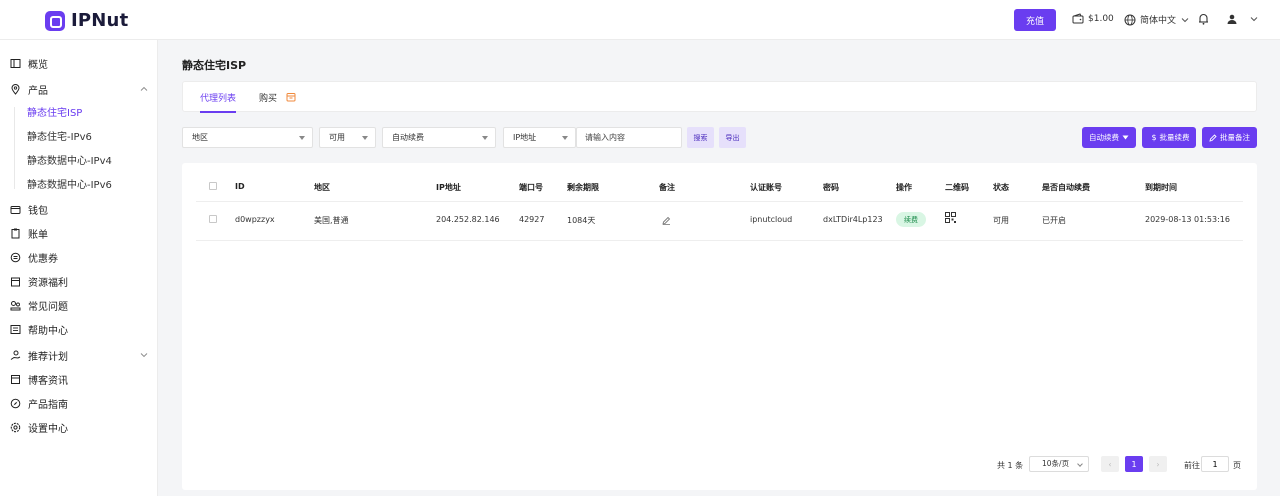  I want to click on goto-label: 前往, so click(1192, 465).